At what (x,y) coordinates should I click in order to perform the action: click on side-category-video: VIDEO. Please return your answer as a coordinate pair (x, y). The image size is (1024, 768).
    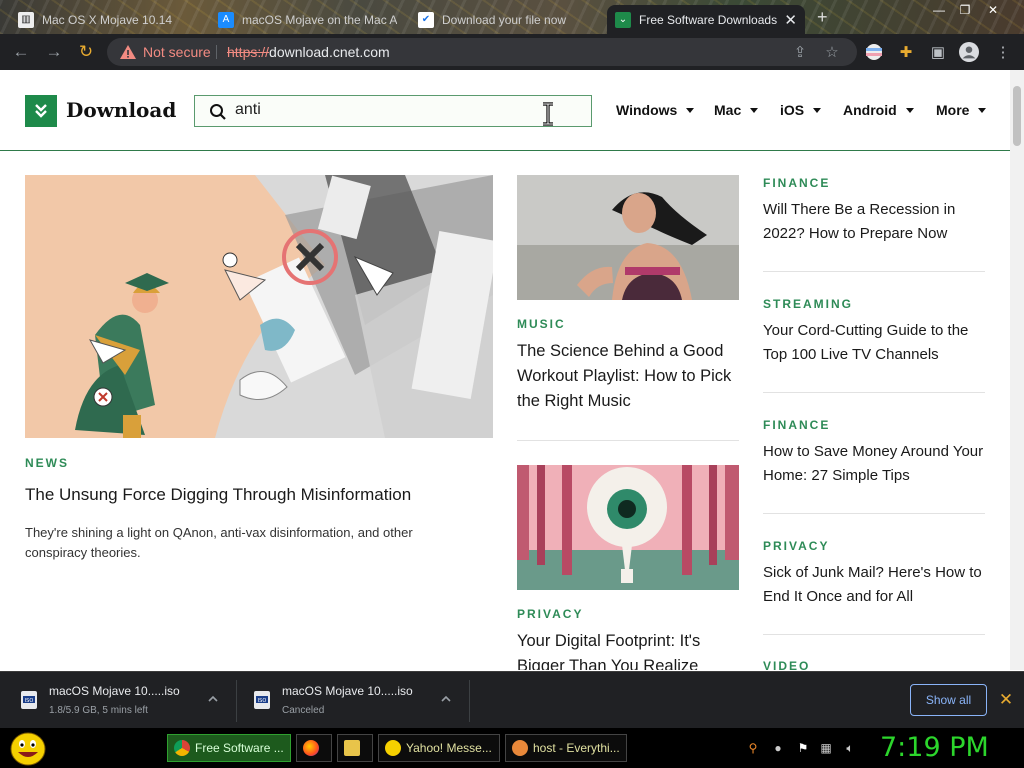
    Looking at the image, I should click on (786, 665).